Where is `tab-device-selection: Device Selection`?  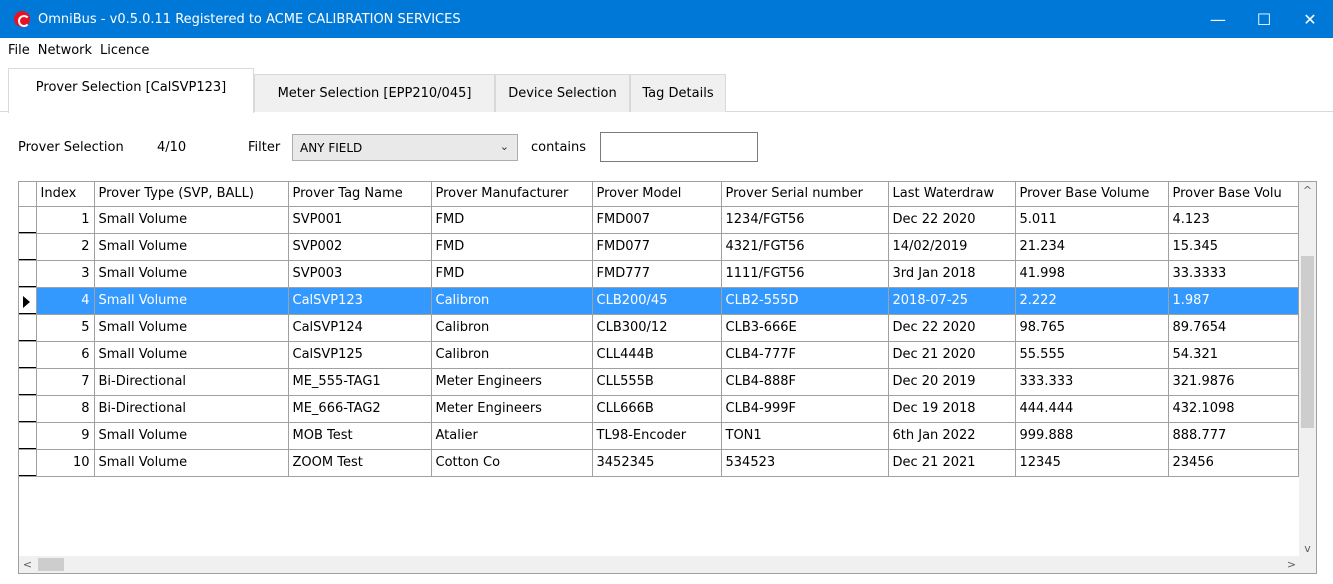
tab-device-selection: Device Selection is located at coordinates (562, 93).